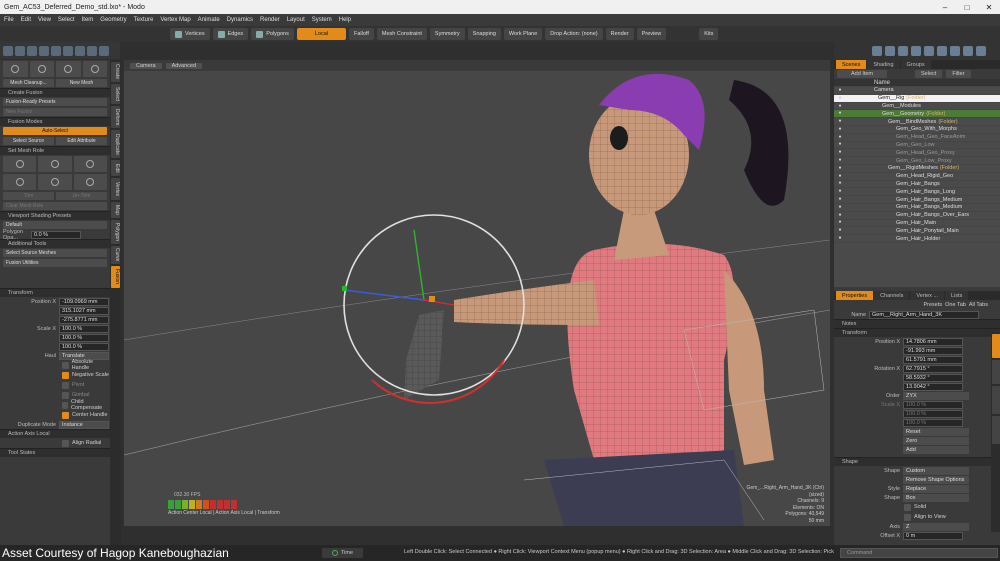 This screenshot has height=561, width=1000. What do you see at coordinates (915, 64) in the screenshot?
I see `tab-groups: Groups` at bounding box center [915, 64].